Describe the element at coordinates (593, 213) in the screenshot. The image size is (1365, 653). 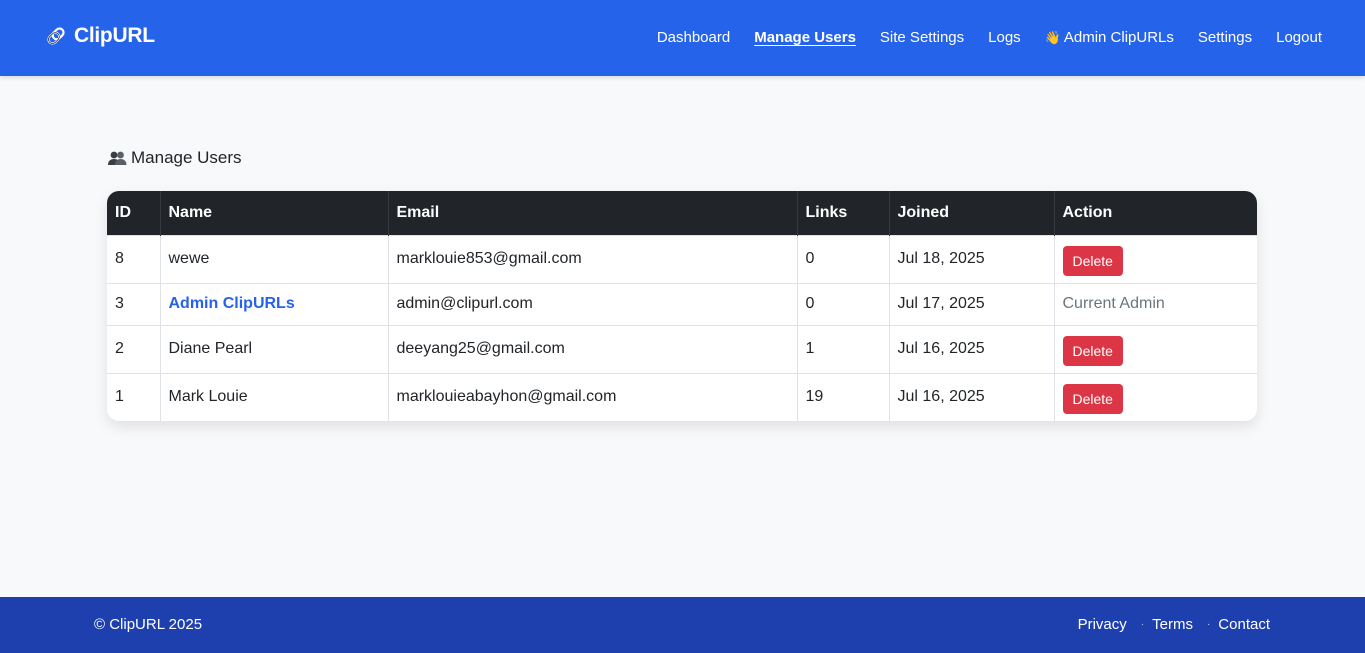
I see `header-email: Email` at that location.